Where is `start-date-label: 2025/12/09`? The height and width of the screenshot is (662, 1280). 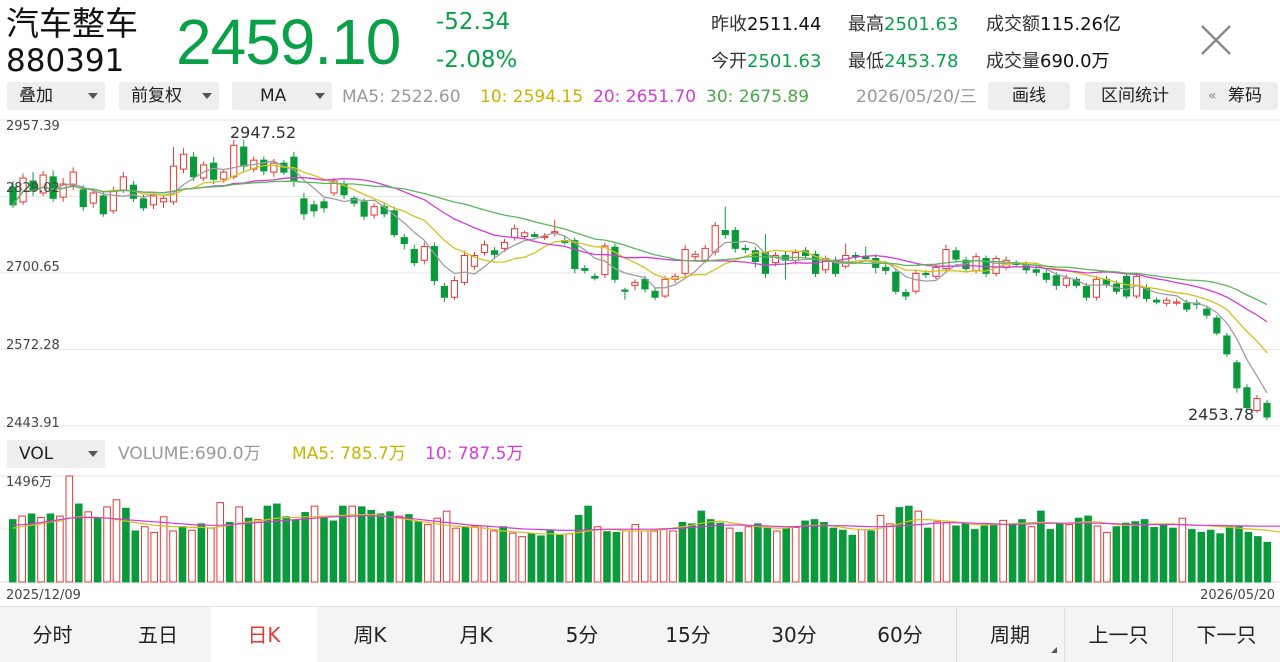 start-date-label: 2025/12/09 is located at coordinates (43, 595).